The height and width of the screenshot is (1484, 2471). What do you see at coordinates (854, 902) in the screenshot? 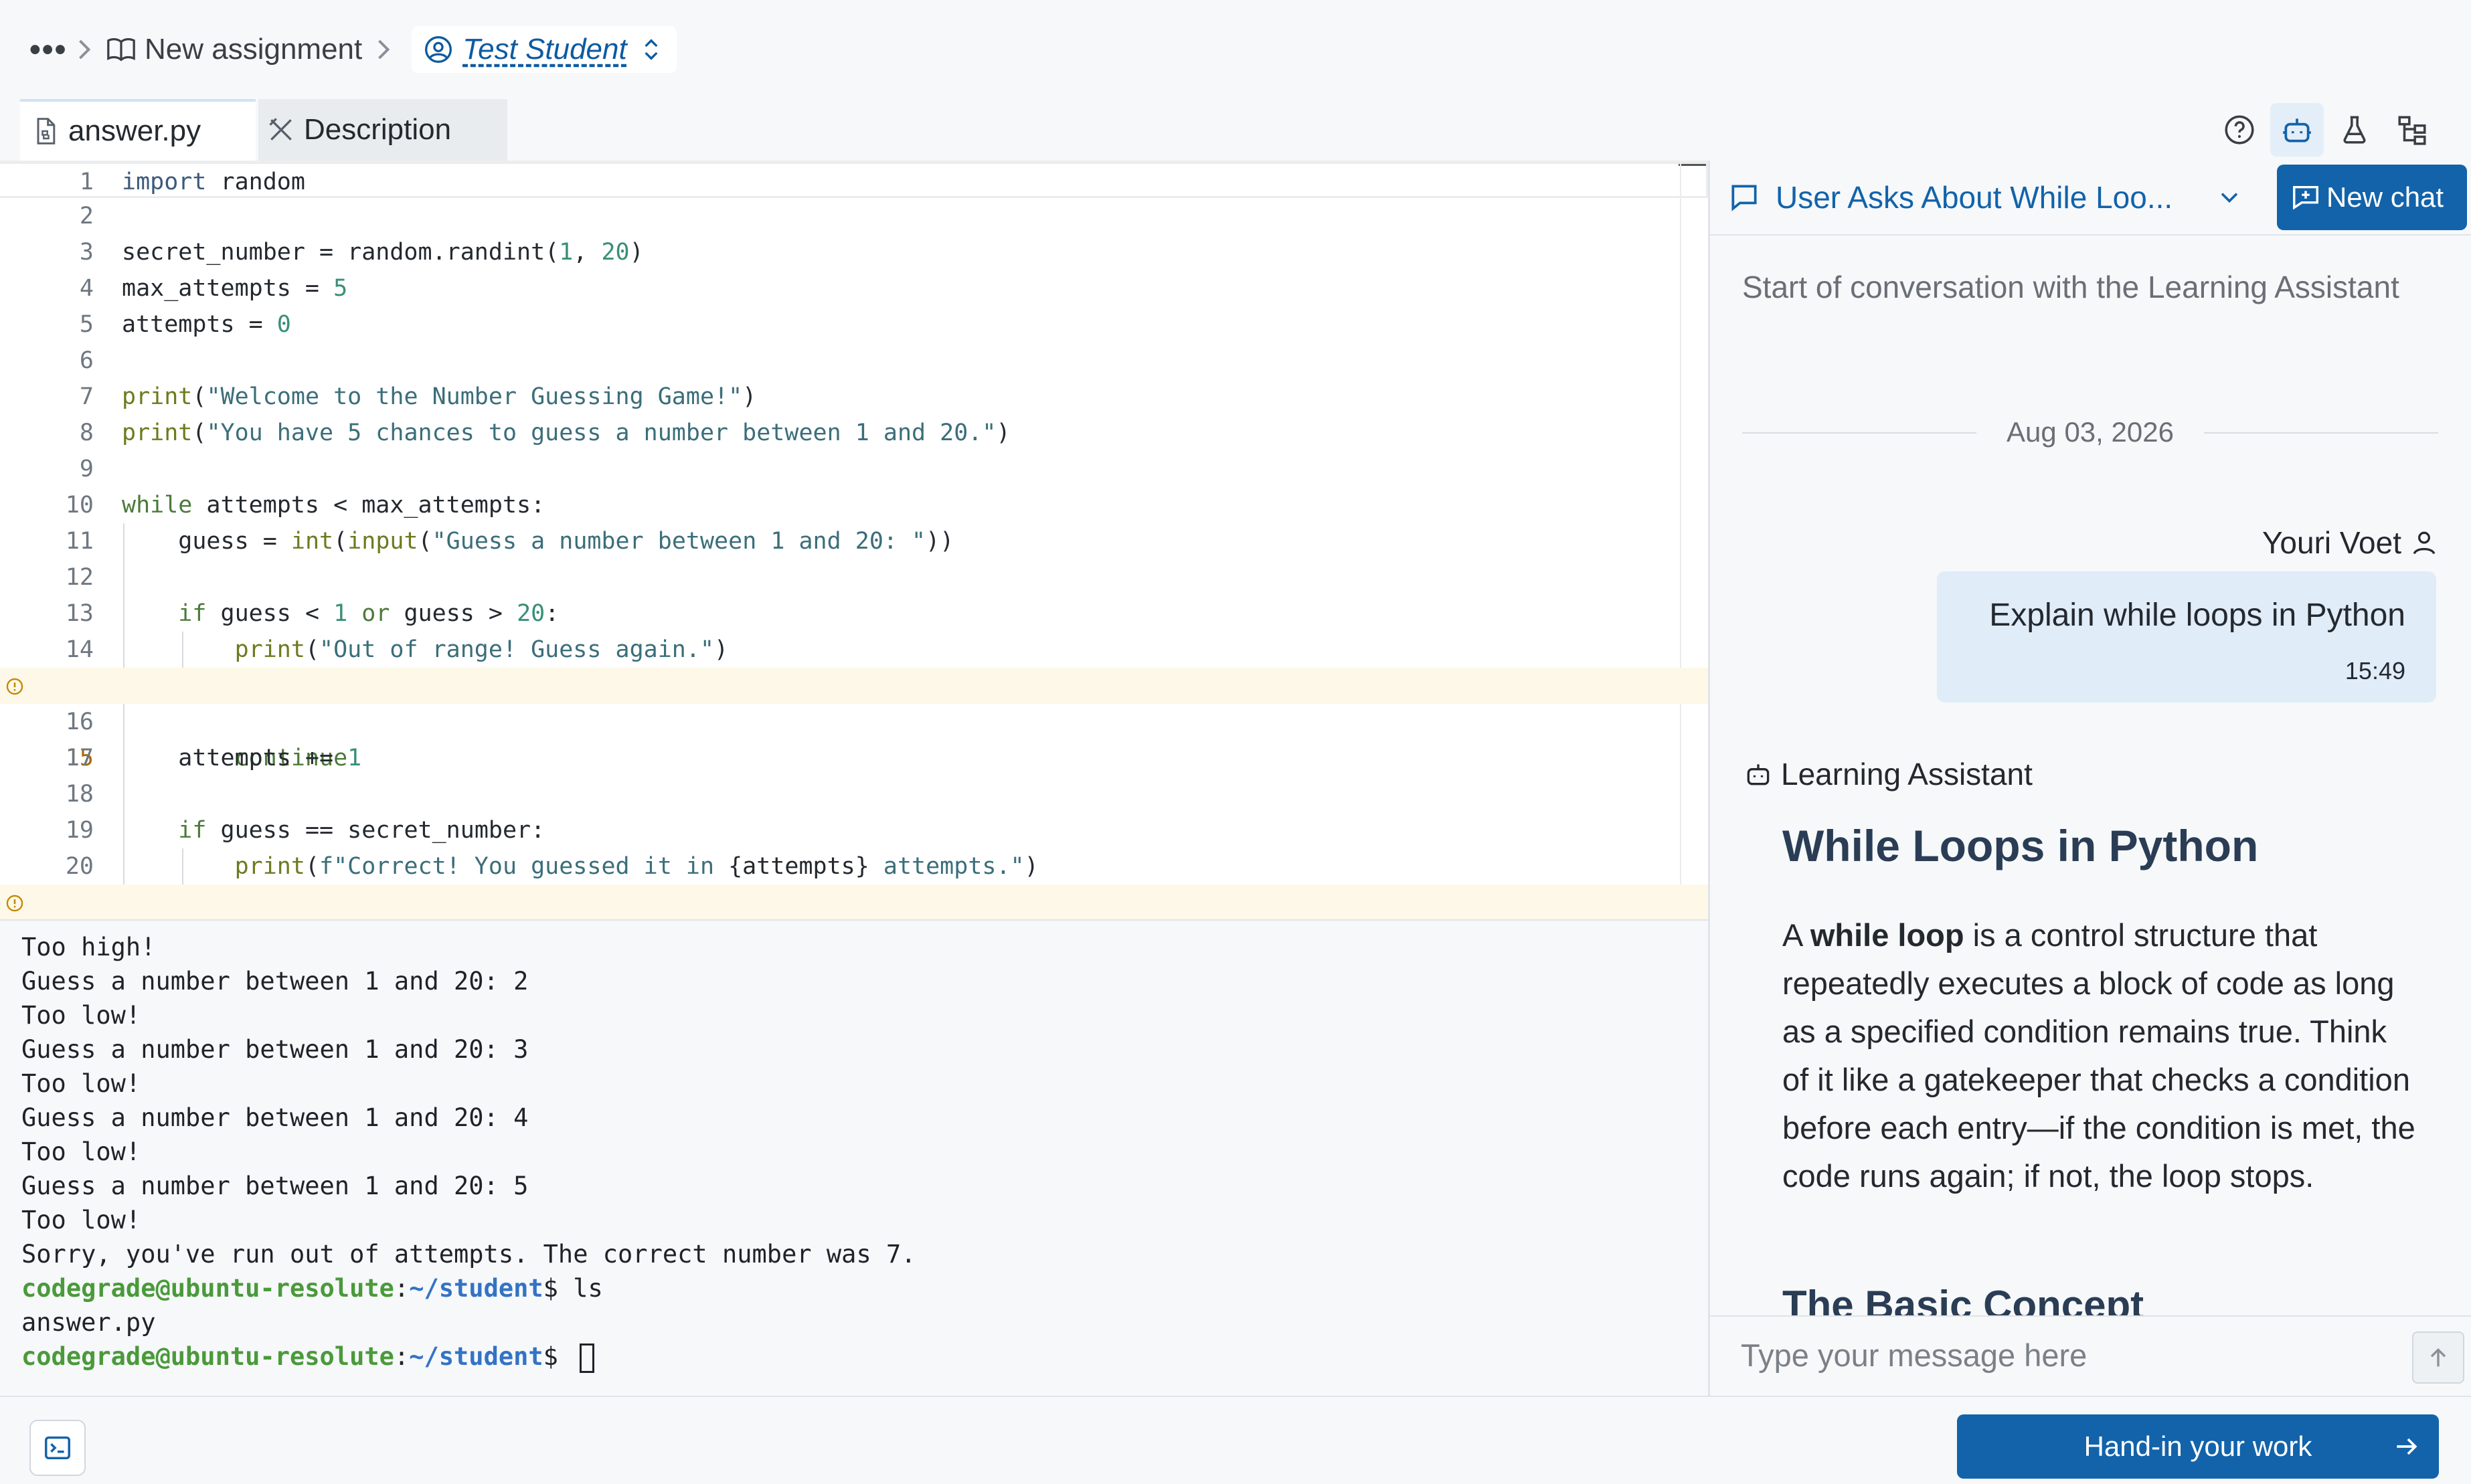
I see `code-line-warning: 21 break` at bounding box center [854, 902].